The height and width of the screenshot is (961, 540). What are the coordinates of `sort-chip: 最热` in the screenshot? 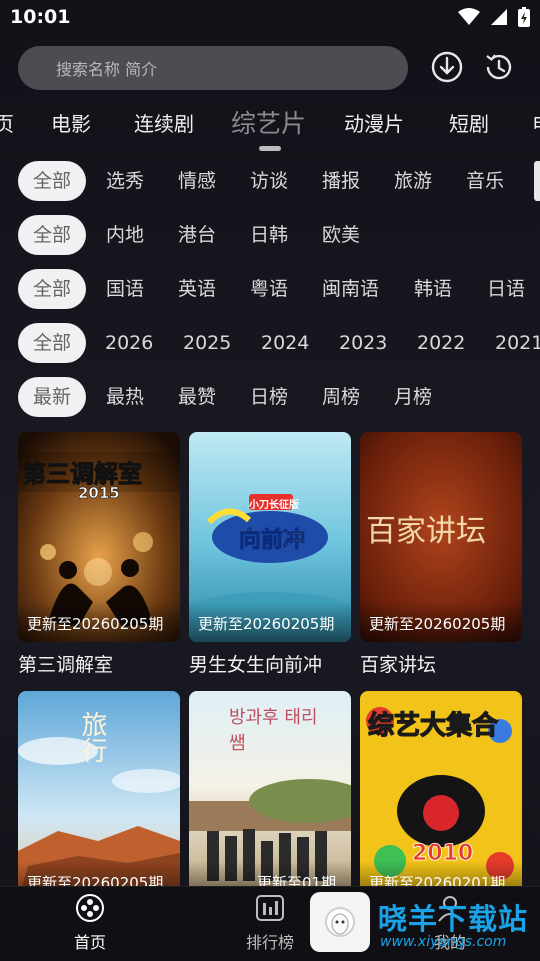 It's located at (125, 397).